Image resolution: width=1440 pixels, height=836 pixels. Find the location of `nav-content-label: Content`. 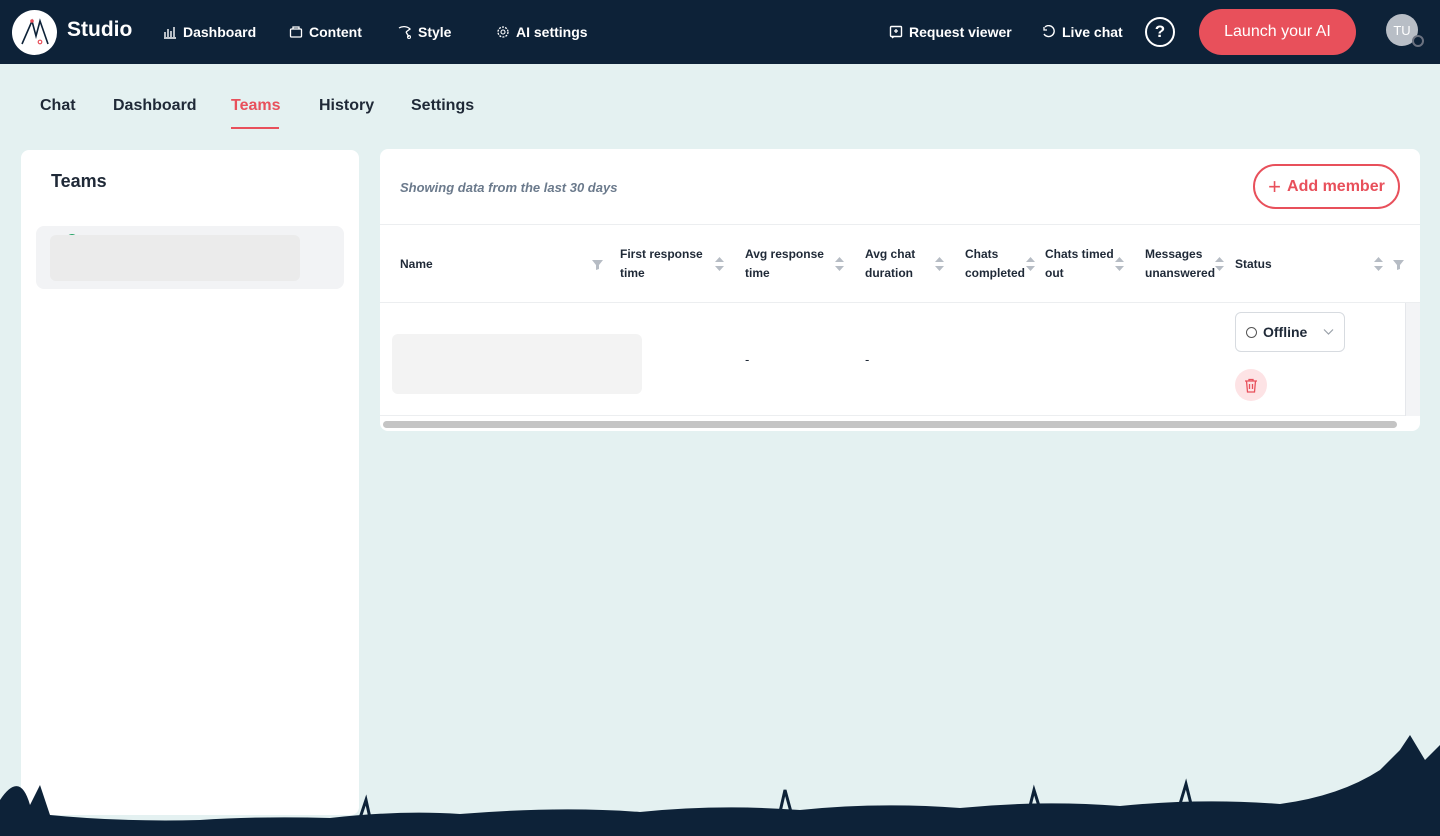

nav-content-label: Content is located at coordinates (335, 32).